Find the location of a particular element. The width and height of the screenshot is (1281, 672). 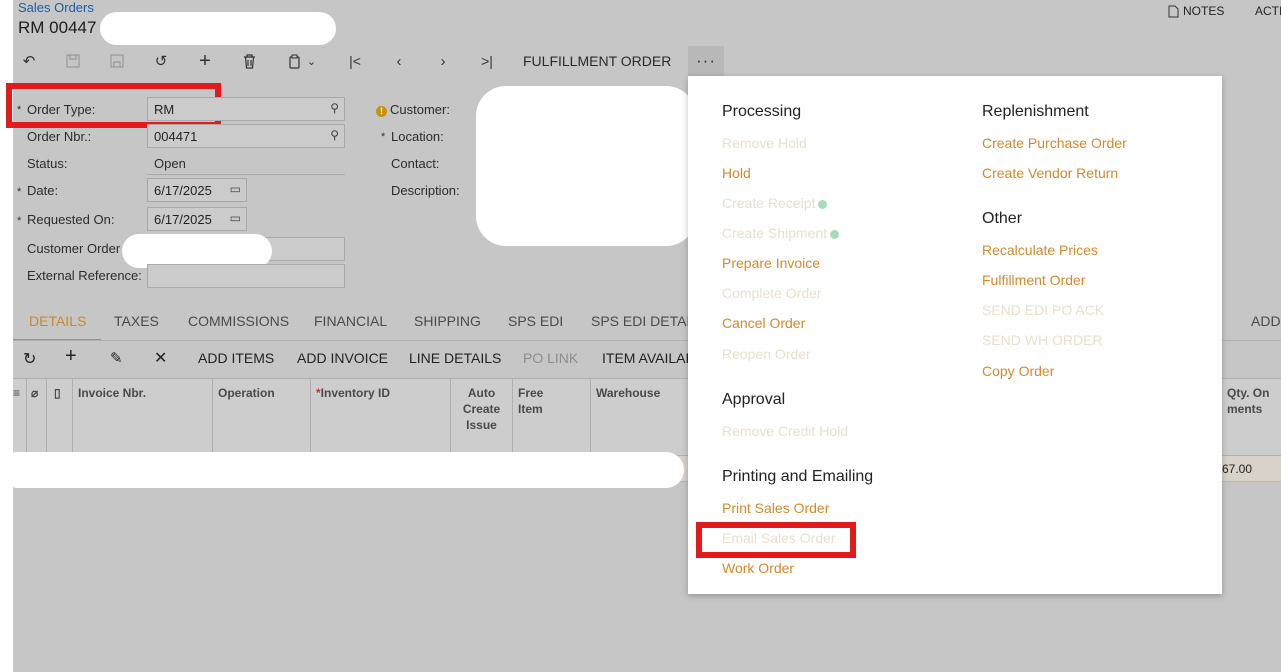

menu-item-create-purchase-order: Create Purchase Order is located at coordinates (1054, 143).